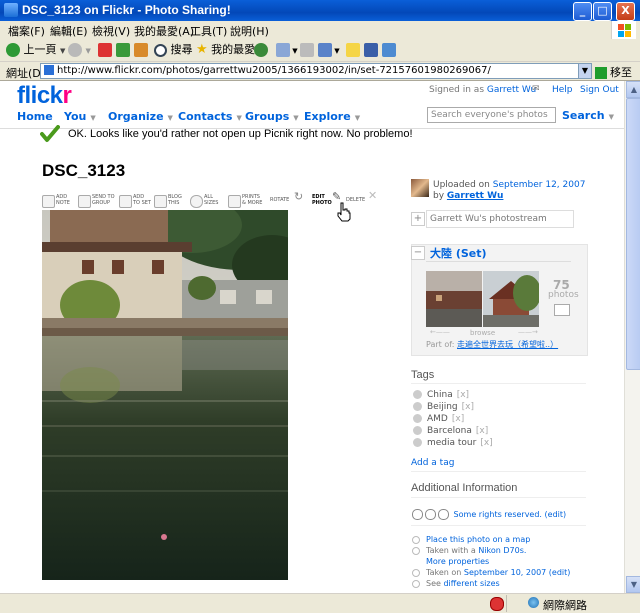 The width and height of the screenshot is (640, 613). I want to click on print-button, so click(307, 50).